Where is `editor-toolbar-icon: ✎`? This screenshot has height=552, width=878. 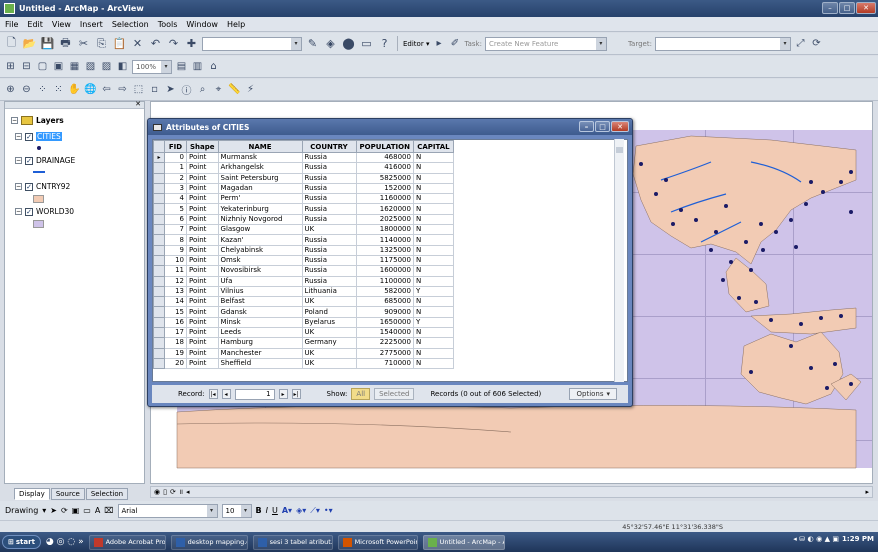
editor-toolbar-icon: ✎ is located at coordinates (312, 43).